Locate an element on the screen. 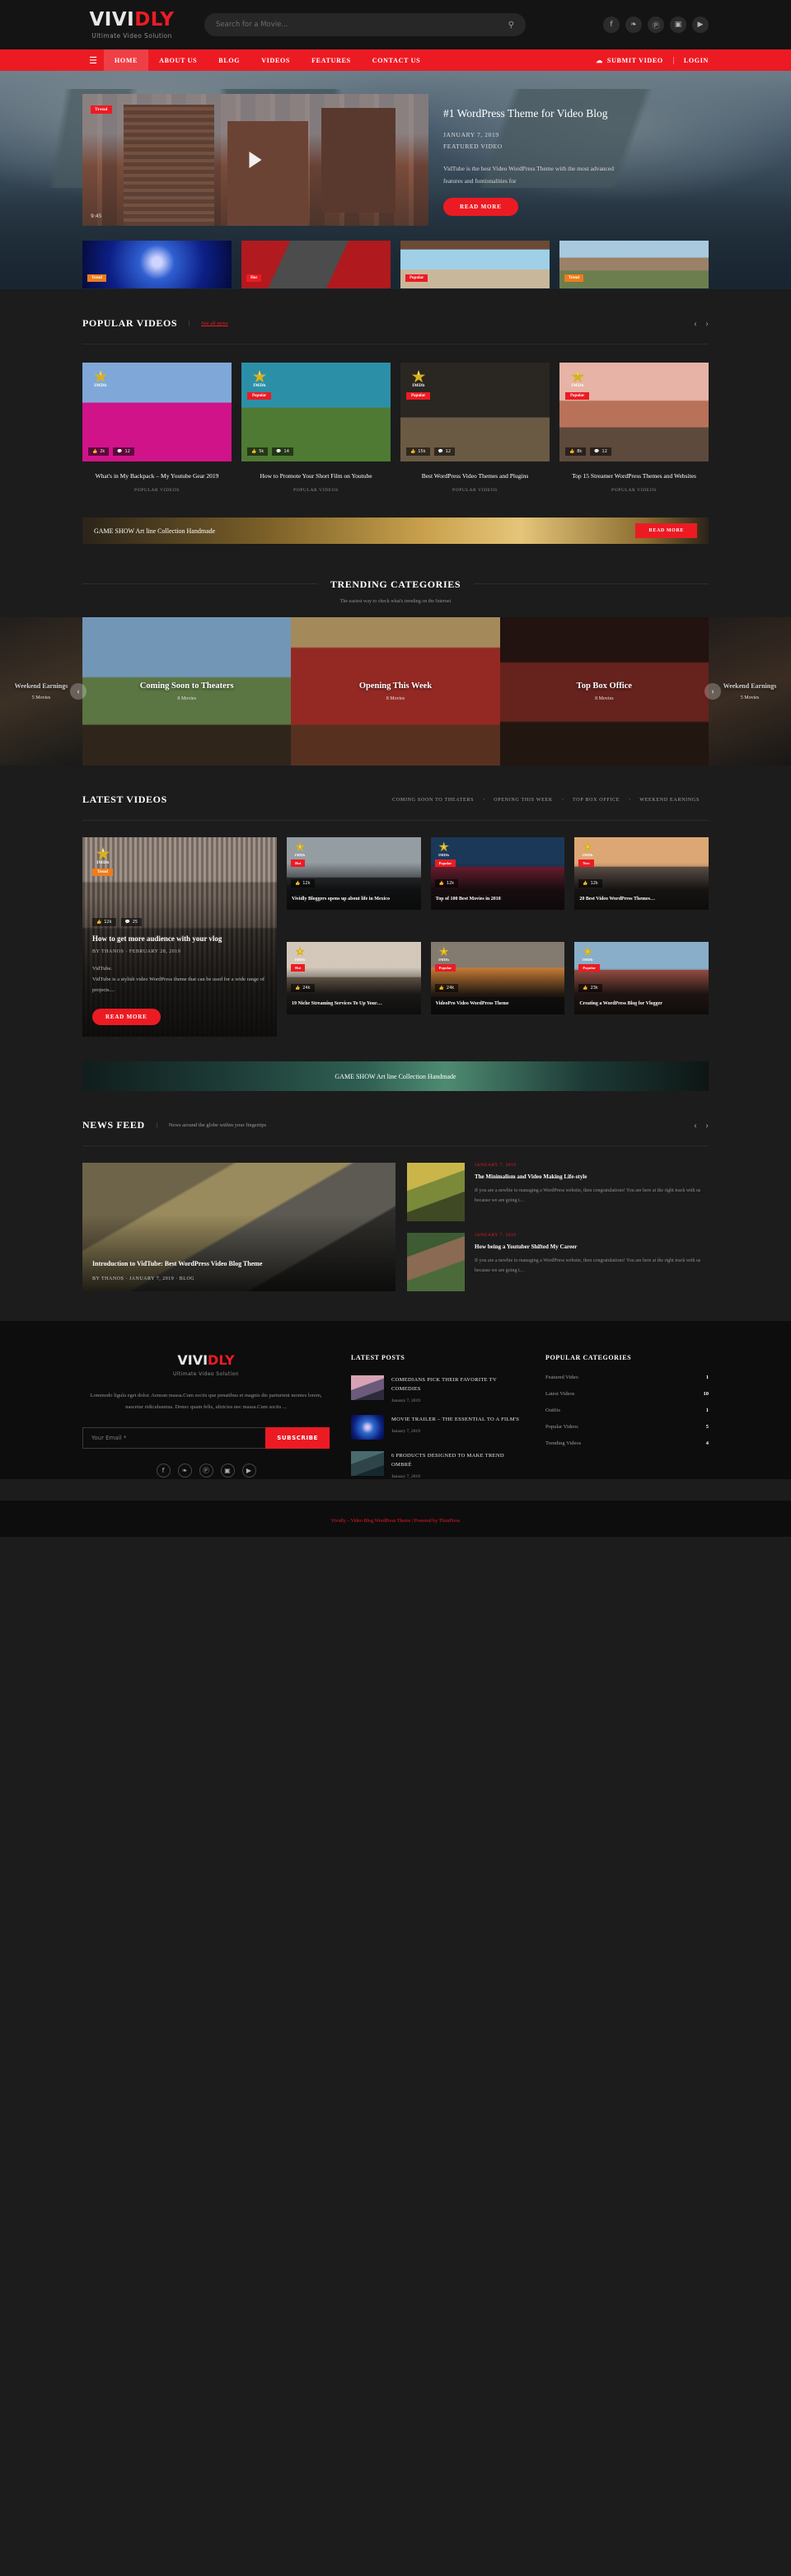 The width and height of the screenshot is (791, 2576). nav-right-actions: ☁ SUBMIT VIDEO LOGIN is located at coordinates (652, 60).